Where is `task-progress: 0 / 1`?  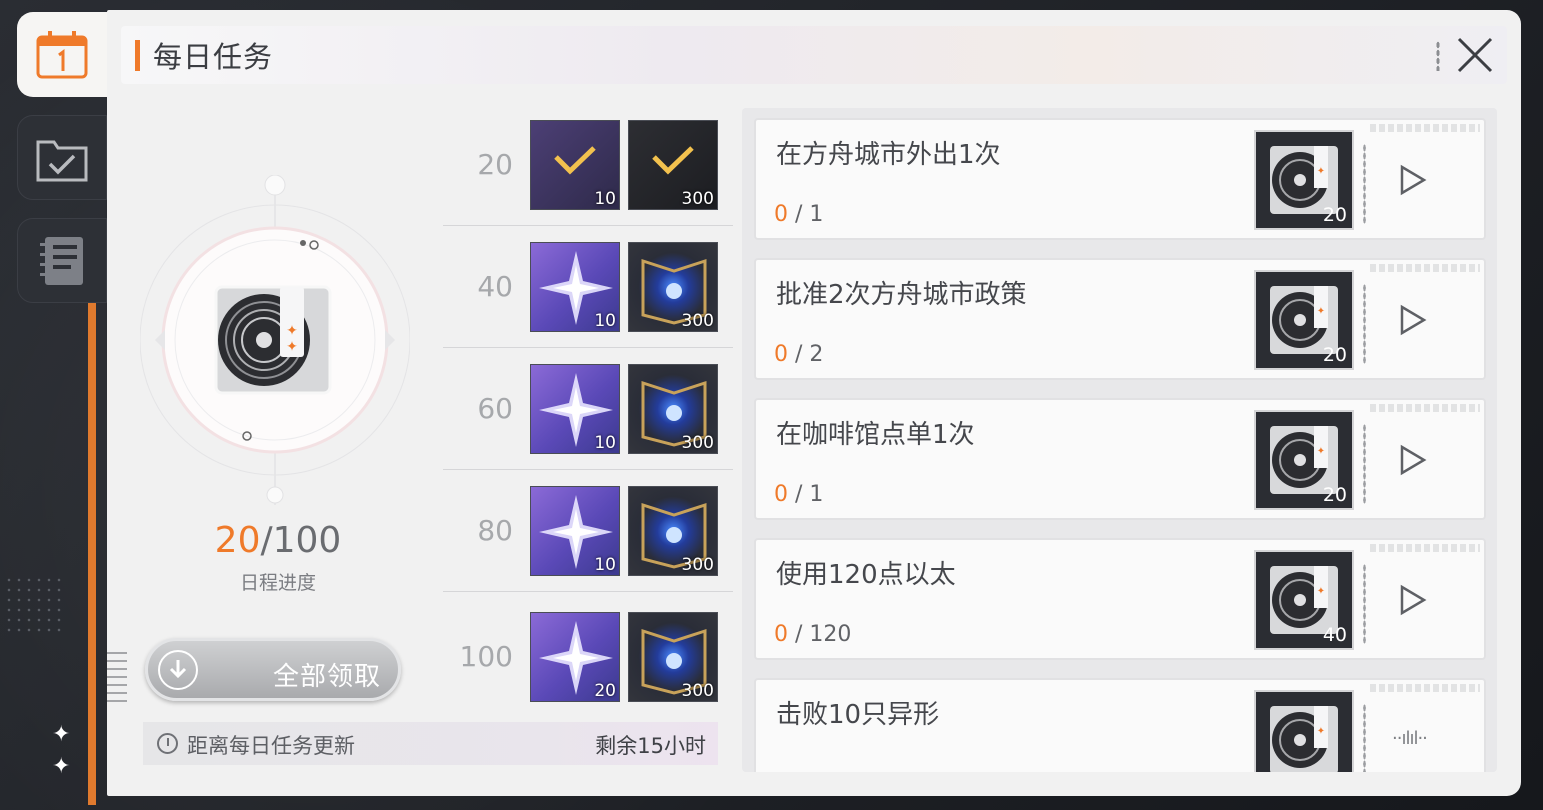
task-progress: 0 / 1 is located at coordinates (798, 494).